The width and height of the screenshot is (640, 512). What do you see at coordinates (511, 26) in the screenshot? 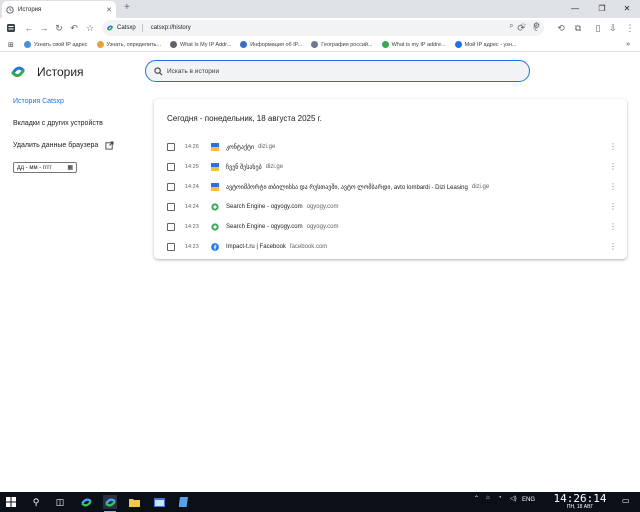
I see `zoom-search-icon: ⌕` at bounding box center [511, 26].